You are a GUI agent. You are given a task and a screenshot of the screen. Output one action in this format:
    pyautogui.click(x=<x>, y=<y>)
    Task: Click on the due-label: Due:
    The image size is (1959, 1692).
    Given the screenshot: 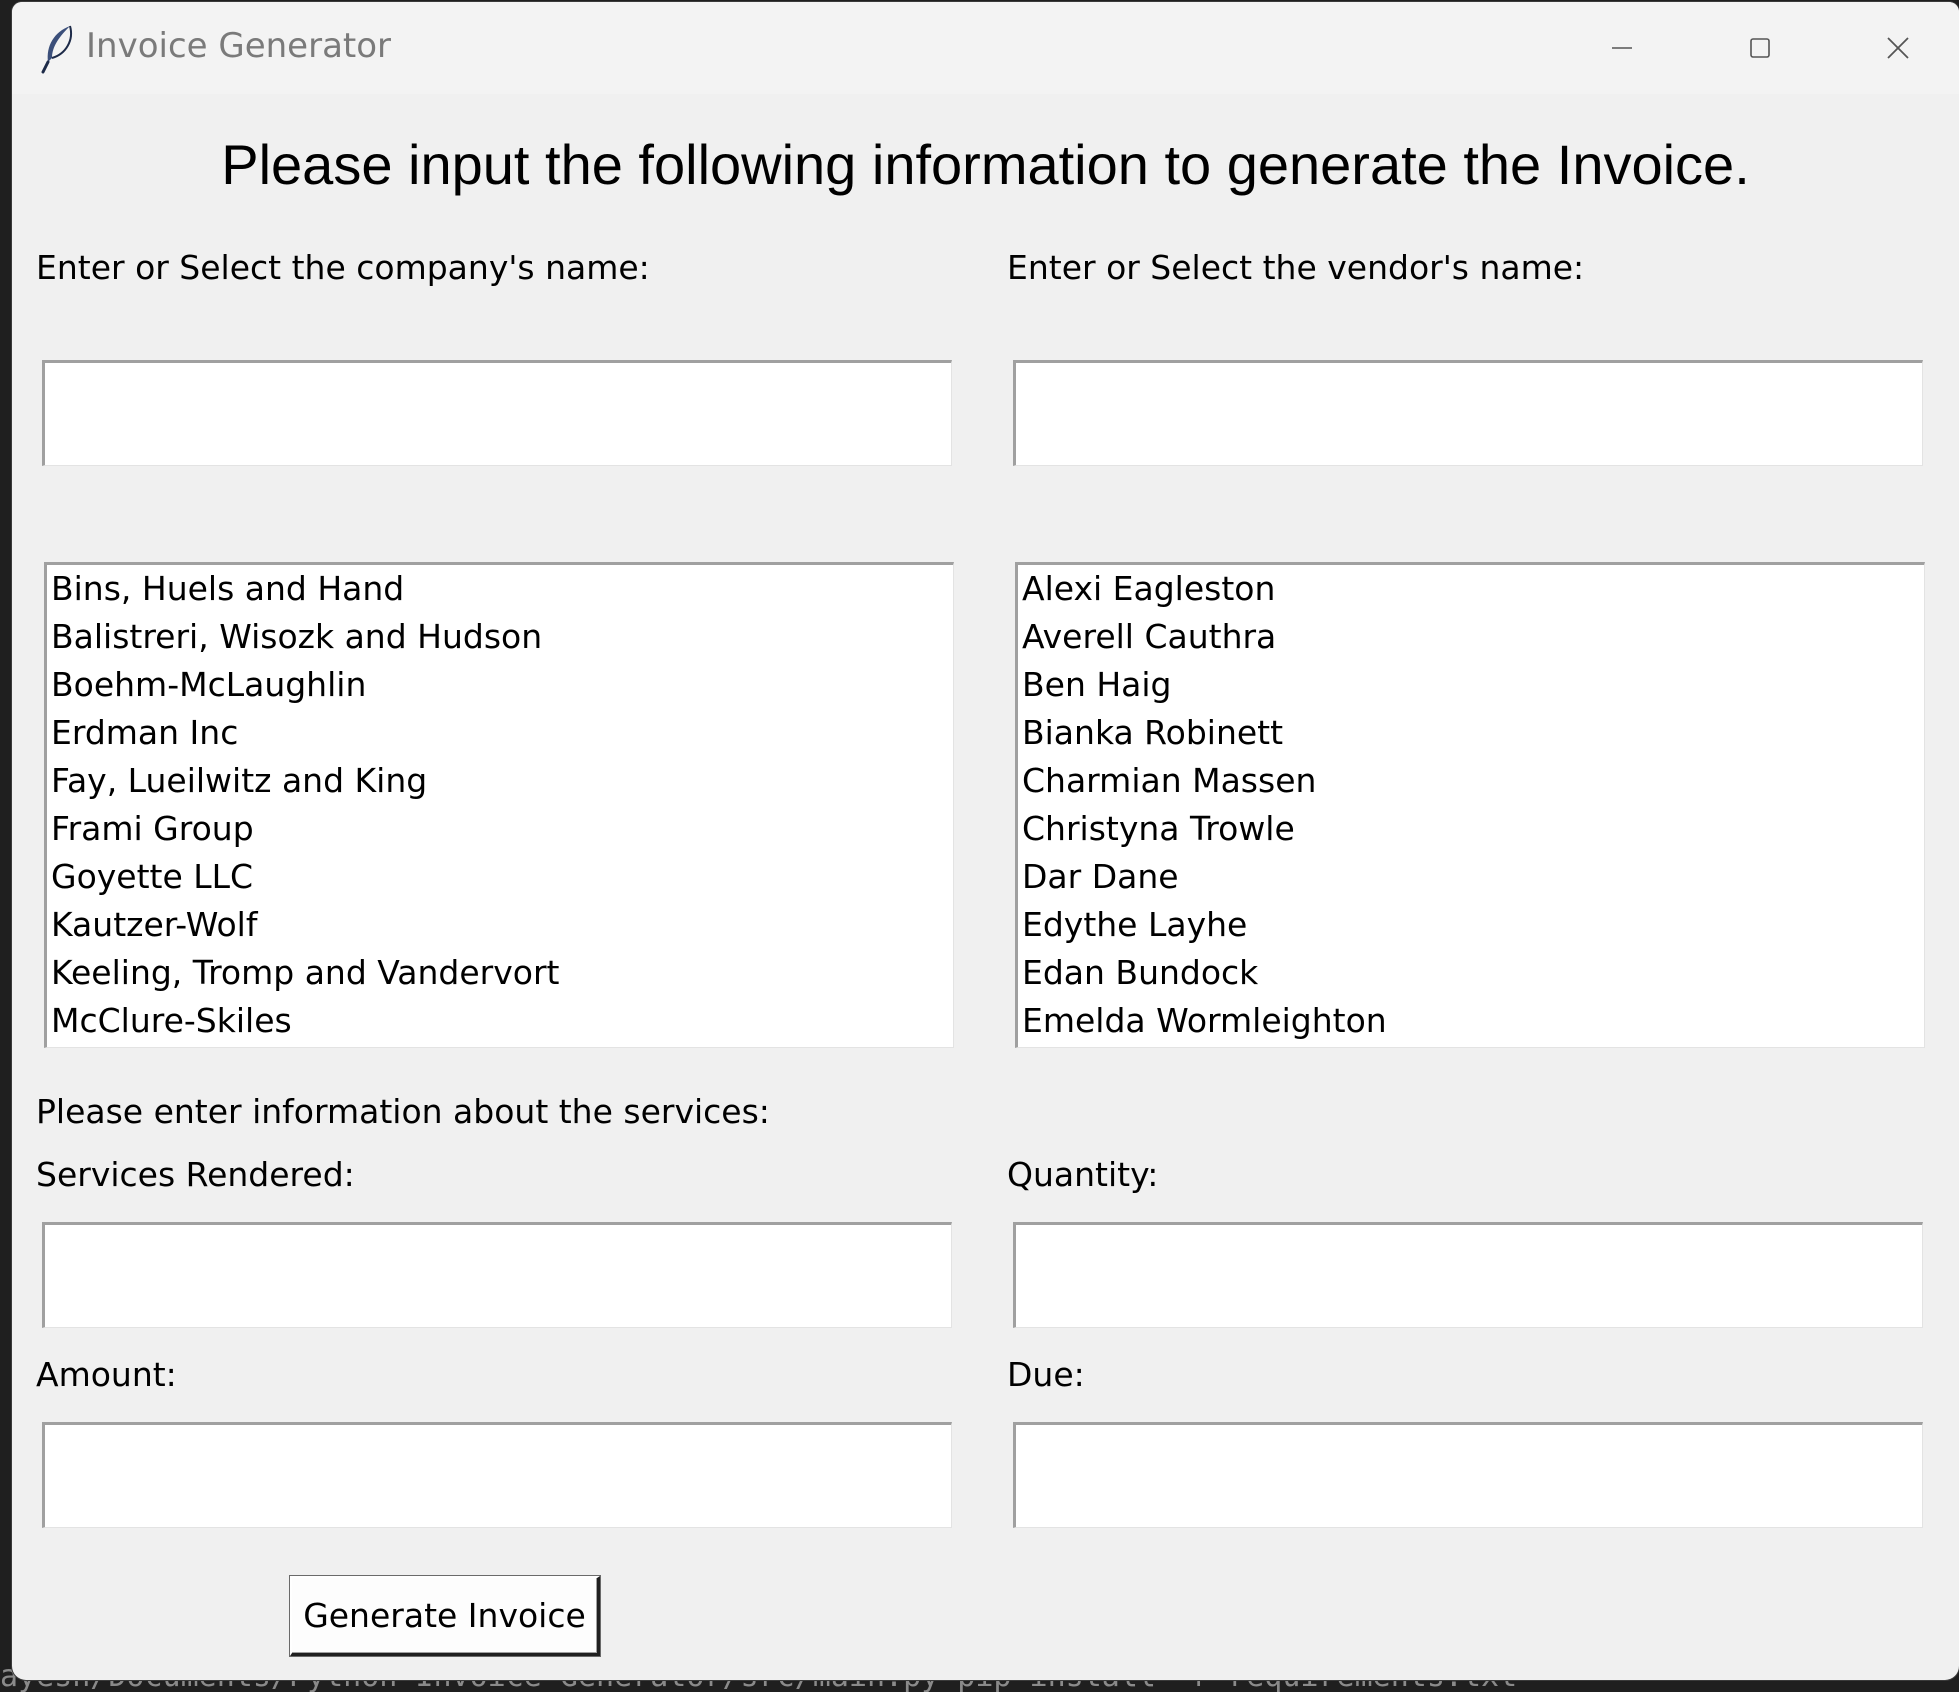 What is the action you would take?
    pyautogui.click(x=1046, y=1374)
    